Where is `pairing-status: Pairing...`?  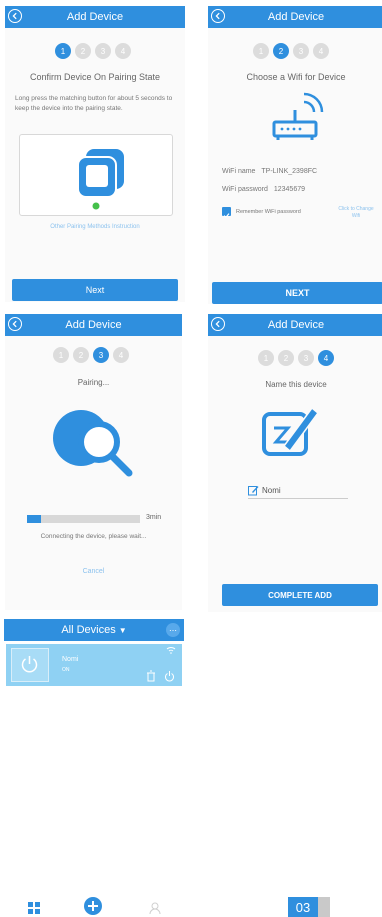 pairing-status: Pairing... is located at coordinates (93, 382).